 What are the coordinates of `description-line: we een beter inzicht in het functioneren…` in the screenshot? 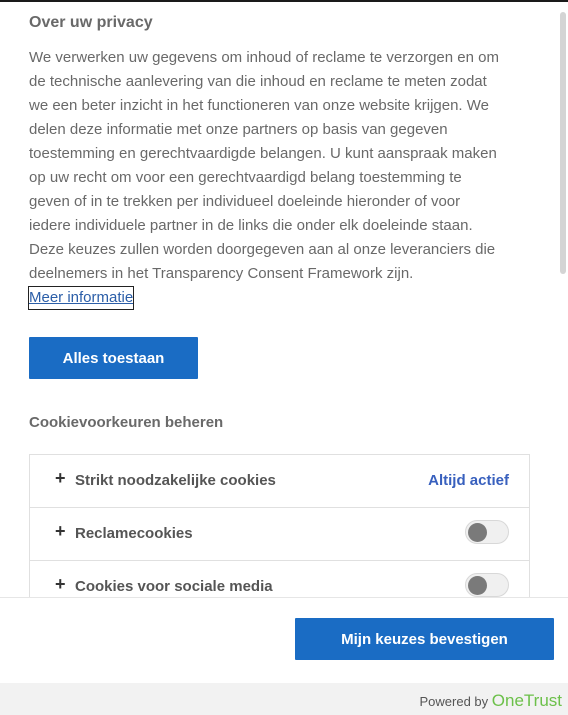 It's located at (259, 105).